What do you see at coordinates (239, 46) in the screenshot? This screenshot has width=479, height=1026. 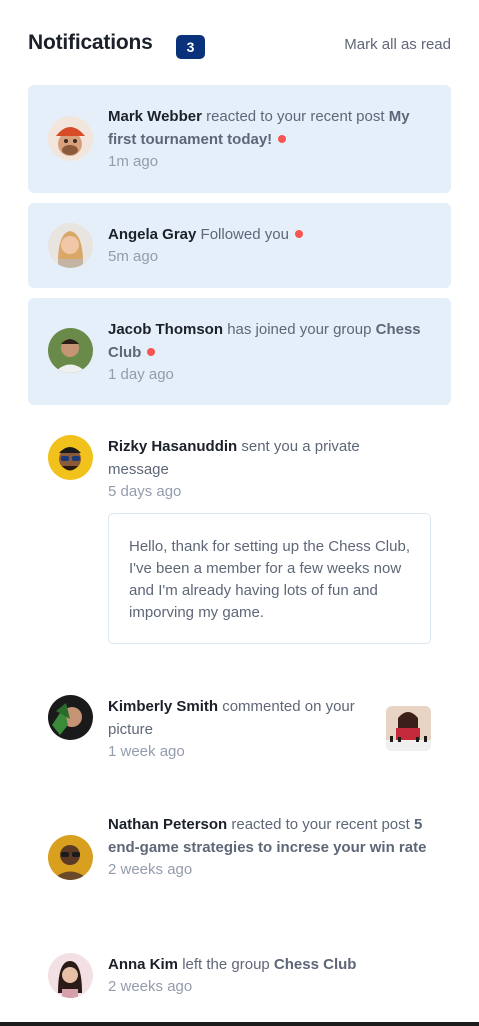 I see `header: Notifications 3 Mark all as read` at bounding box center [239, 46].